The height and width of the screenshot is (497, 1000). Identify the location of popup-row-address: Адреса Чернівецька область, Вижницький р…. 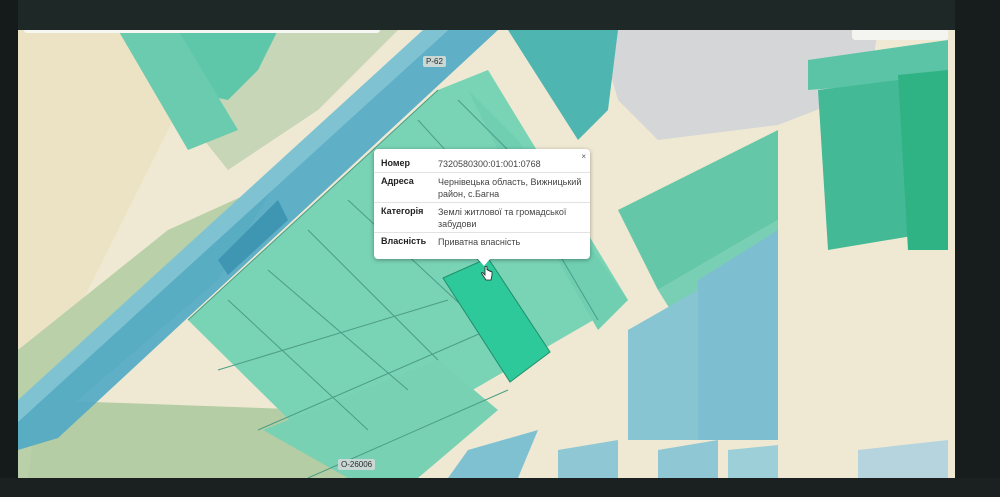
(482, 188).